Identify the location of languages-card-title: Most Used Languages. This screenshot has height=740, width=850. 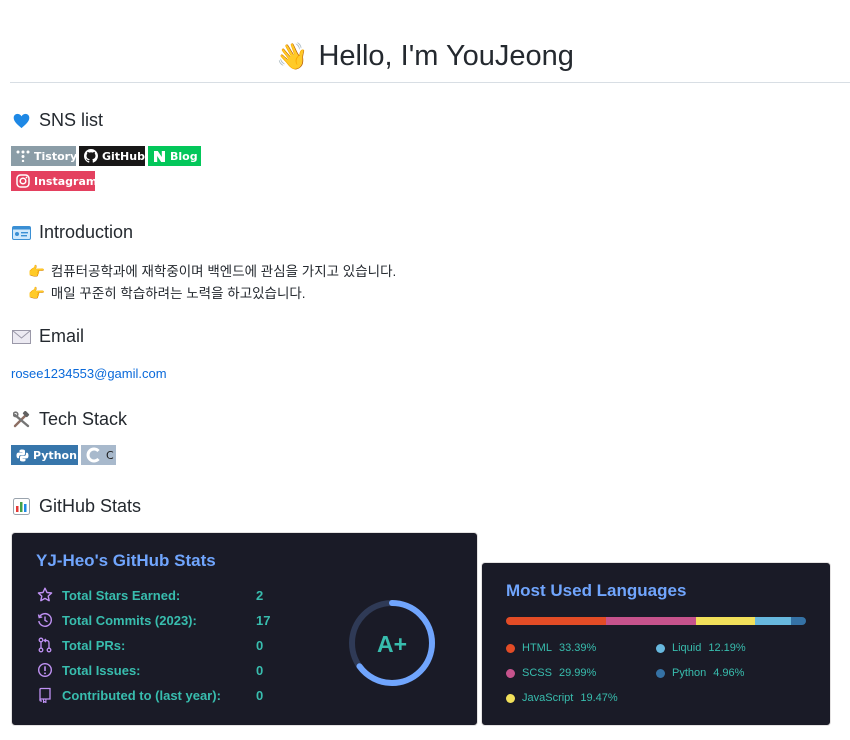
(596, 590).